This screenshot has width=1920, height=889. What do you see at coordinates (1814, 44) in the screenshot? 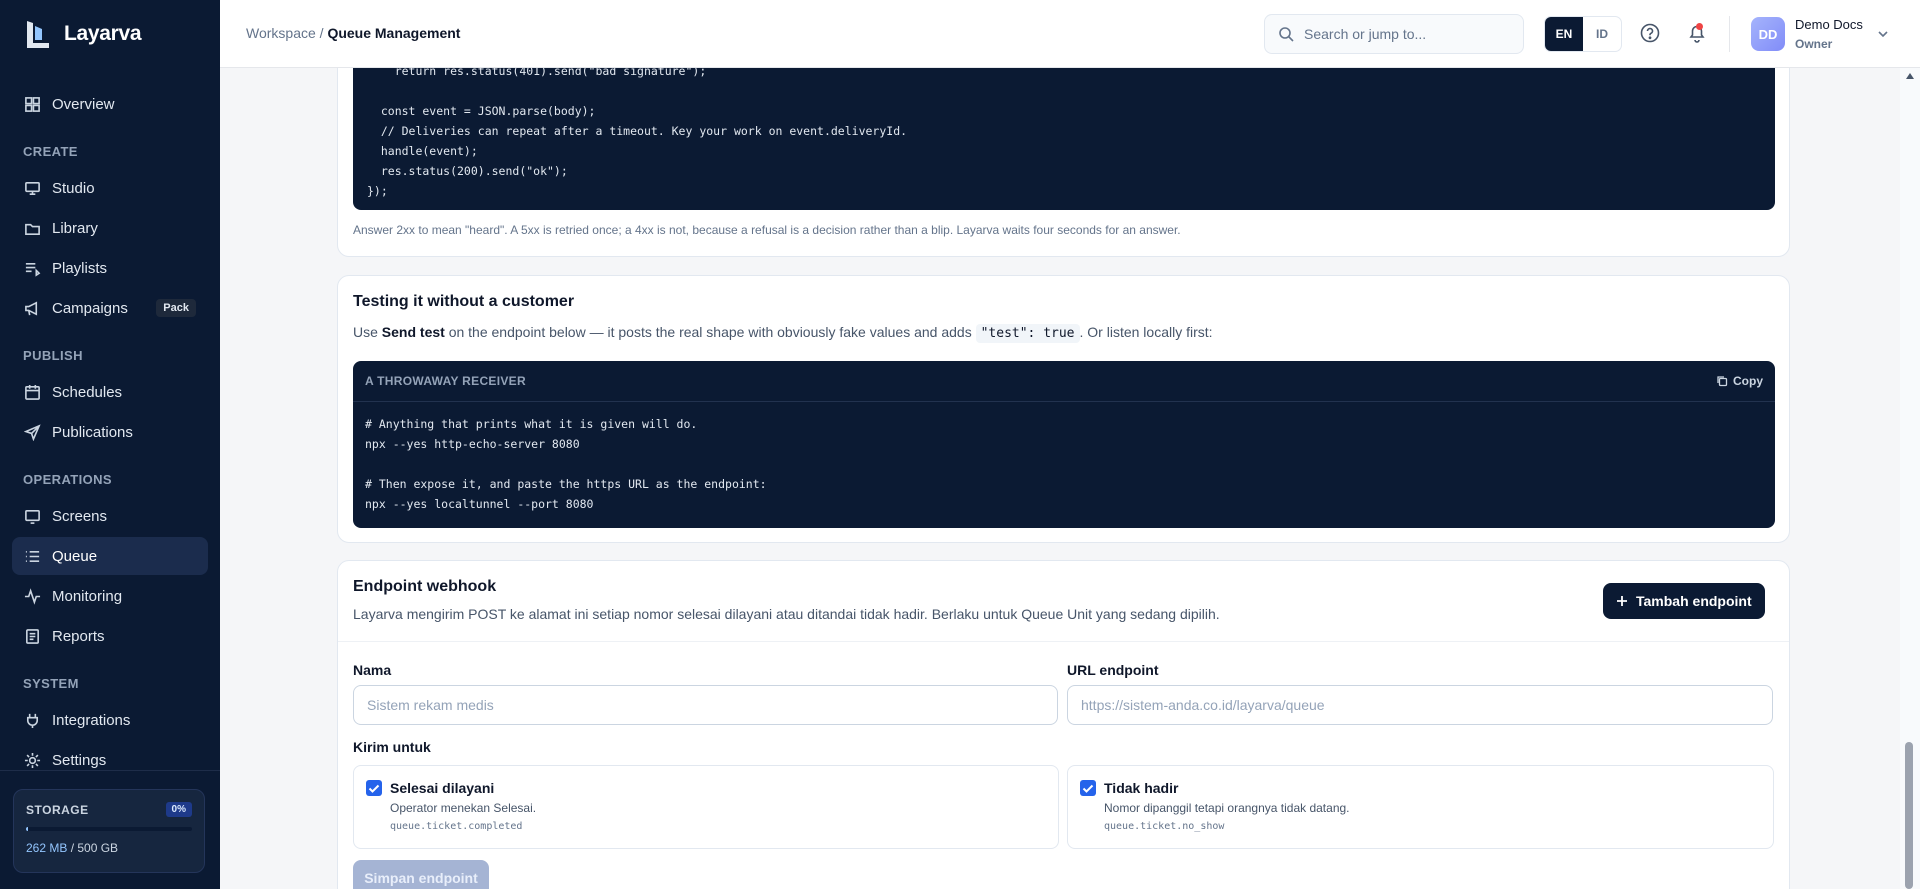
I see `user-role: Owner` at bounding box center [1814, 44].